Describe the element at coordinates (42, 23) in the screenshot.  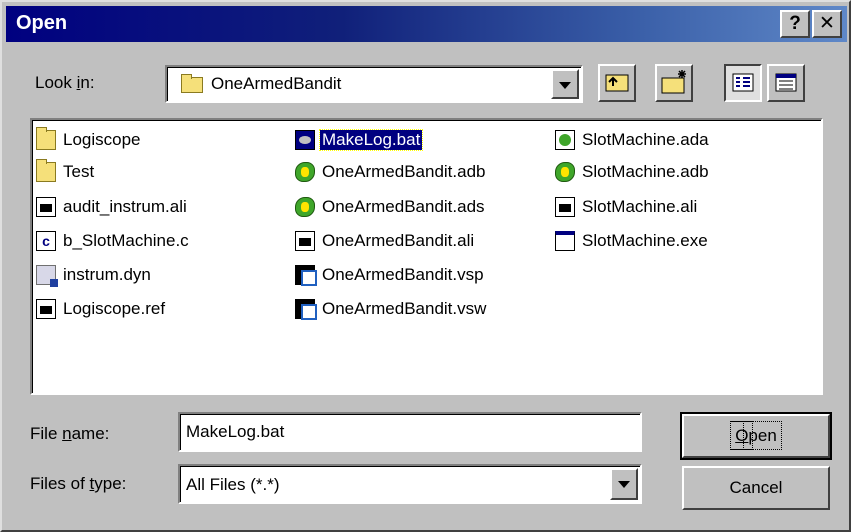
I see `dialog-title: Open` at that location.